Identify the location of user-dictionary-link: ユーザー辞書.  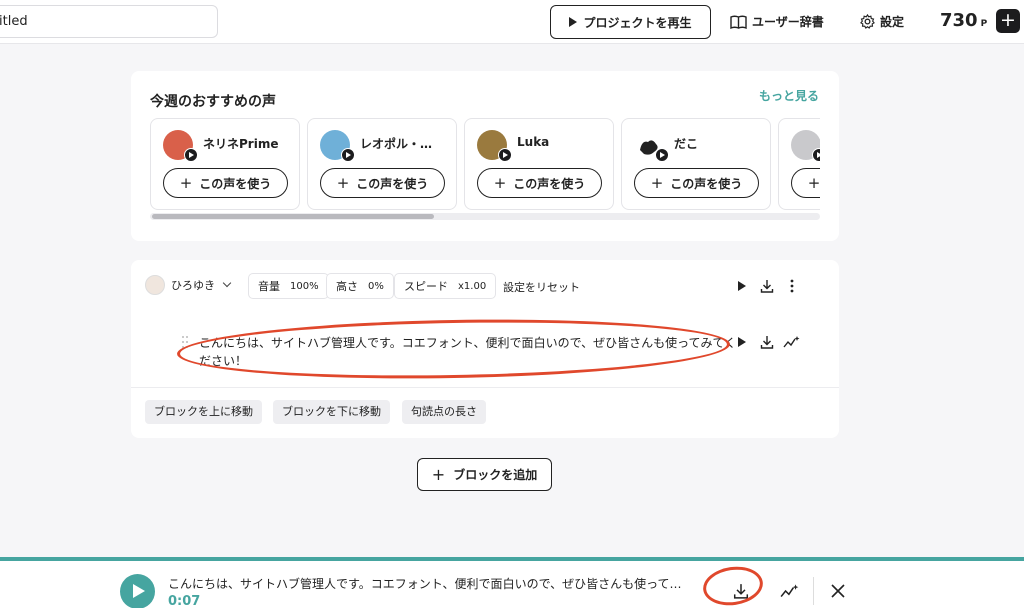
(777, 21).